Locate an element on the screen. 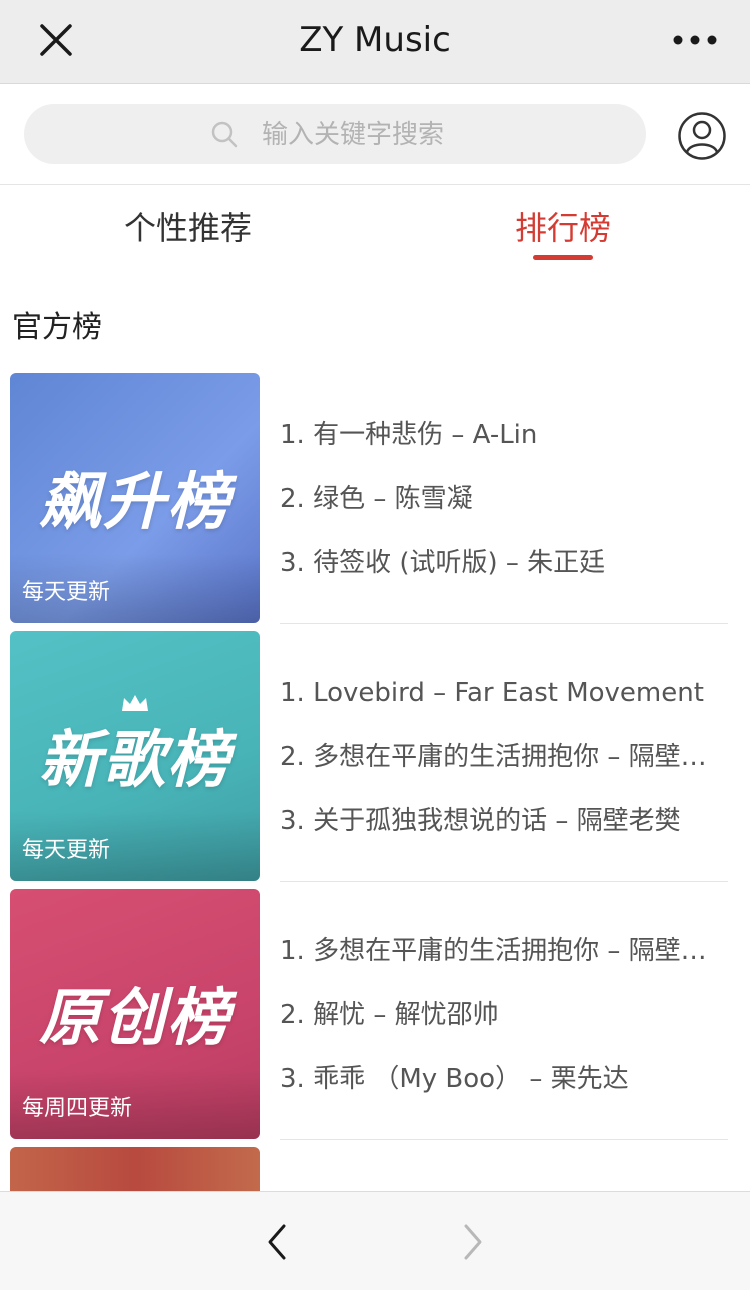  divider is located at coordinates (375, 184).